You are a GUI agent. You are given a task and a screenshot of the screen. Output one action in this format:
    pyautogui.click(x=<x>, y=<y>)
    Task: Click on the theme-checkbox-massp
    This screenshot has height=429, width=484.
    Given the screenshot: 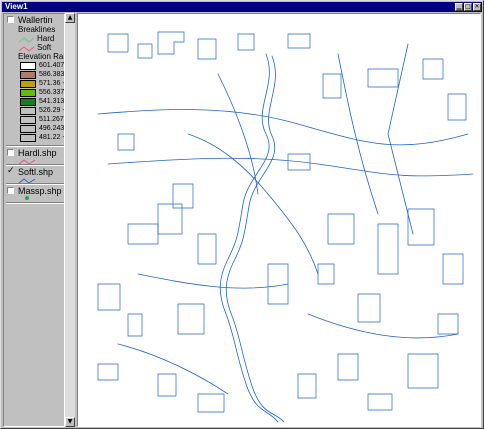 What is the action you would take?
    pyautogui.click(x=10, y=190)
    